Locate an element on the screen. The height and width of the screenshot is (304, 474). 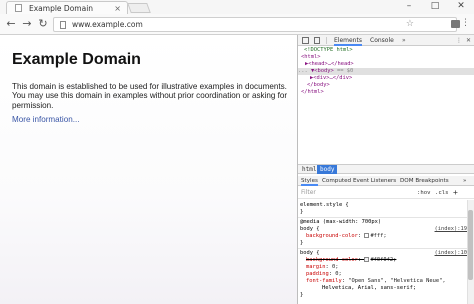
extension-icon is located at coordinates (455, 24).